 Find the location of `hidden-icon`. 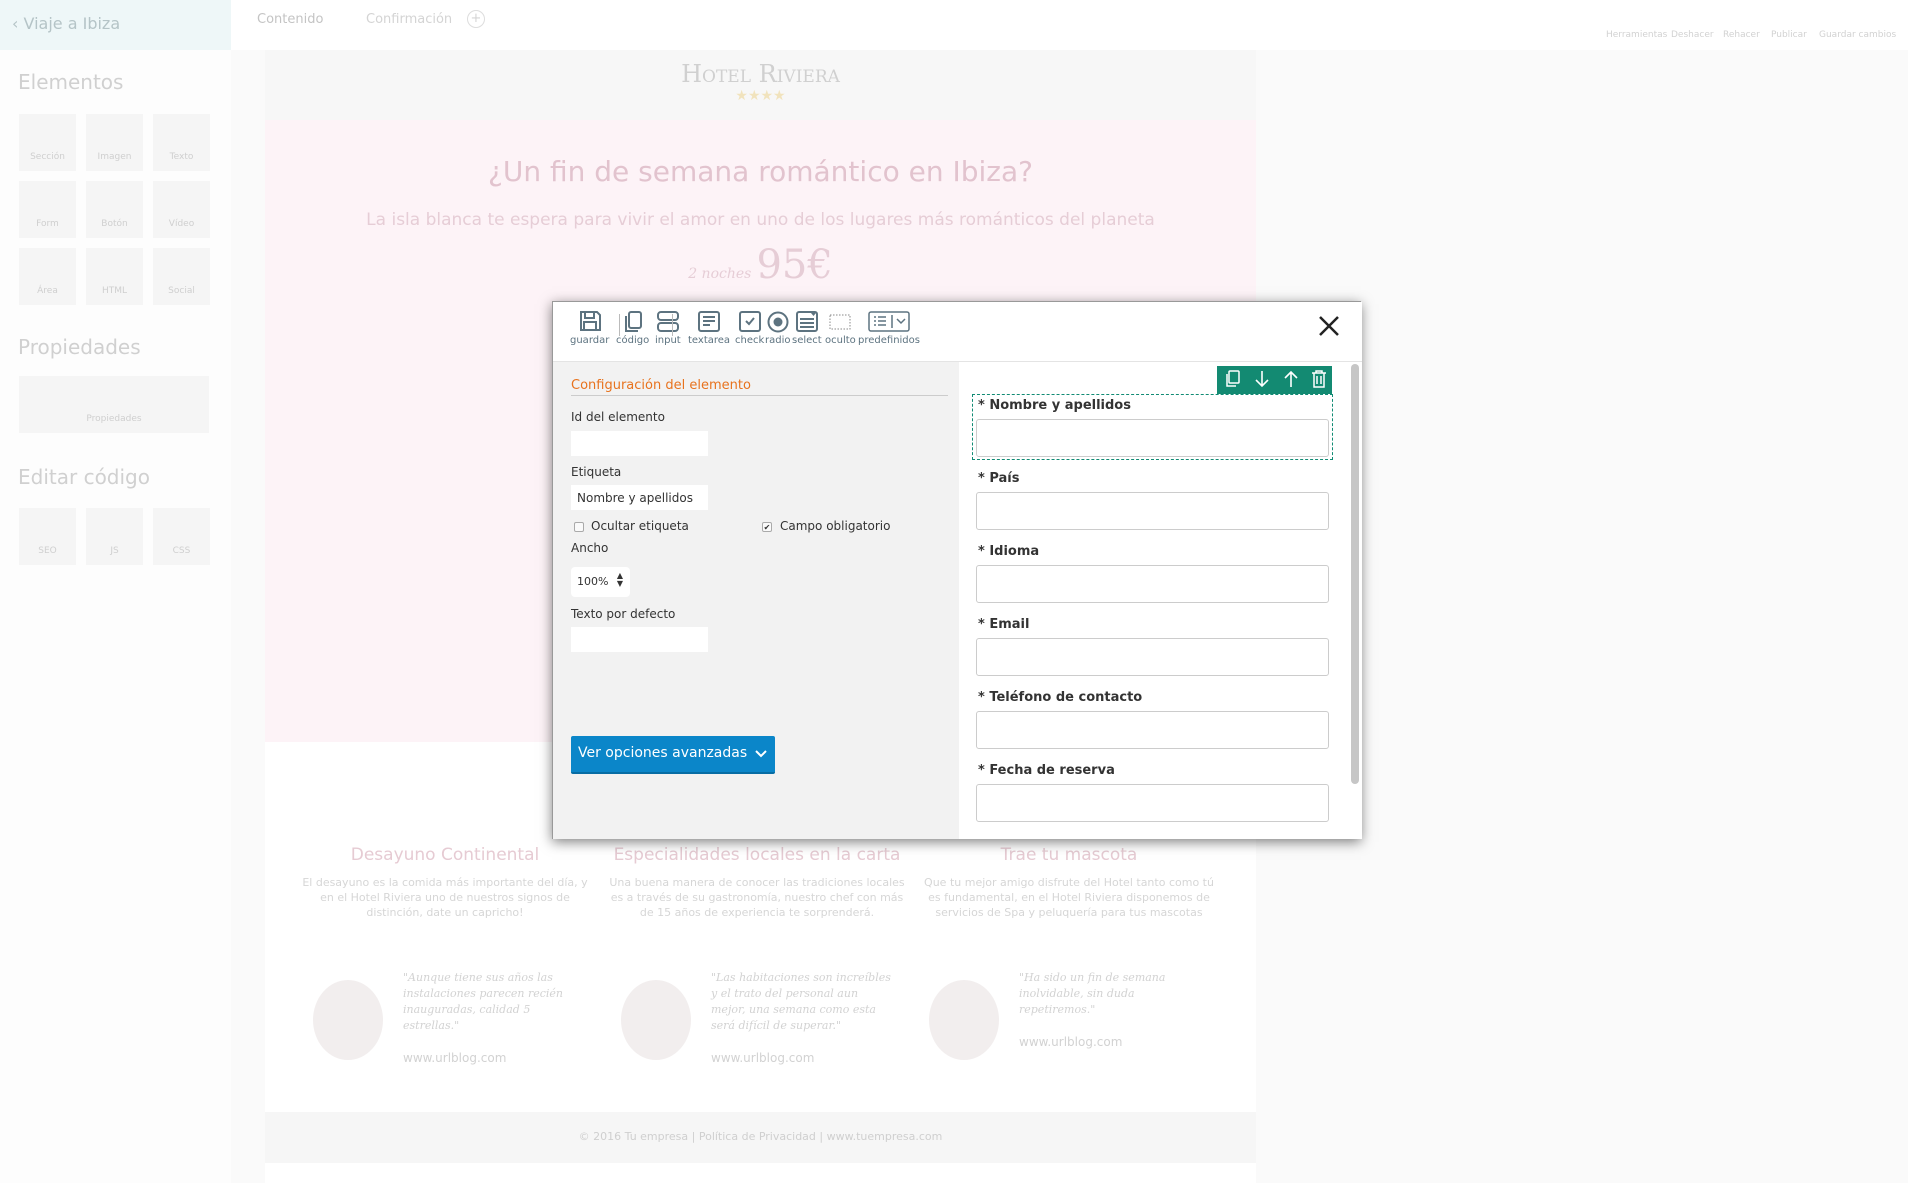

hidden-icon is located at coordinates (840, 322).